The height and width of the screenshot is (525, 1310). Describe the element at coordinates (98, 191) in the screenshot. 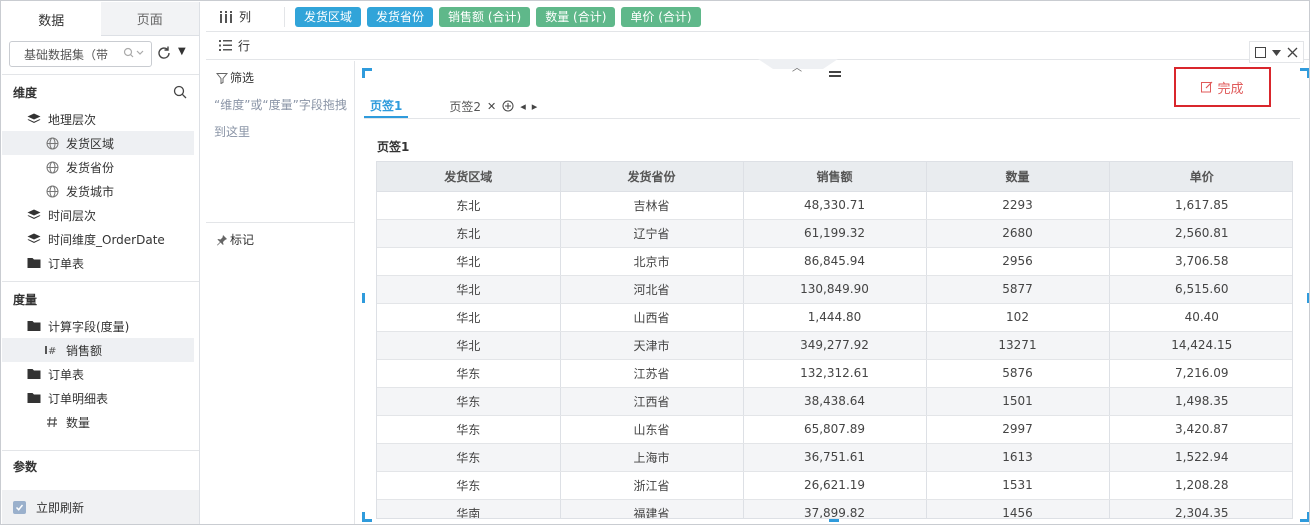

I see `dimension-item: 发货城市` at that location.